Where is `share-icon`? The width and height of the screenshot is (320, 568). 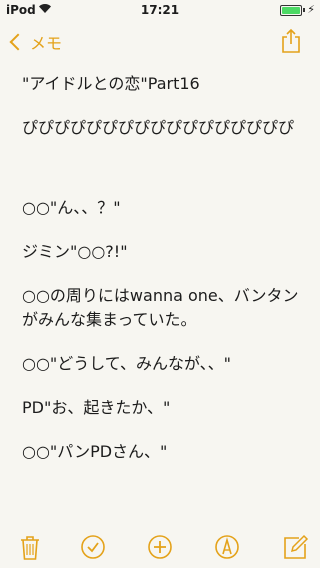
share-icon is located at coordinates (291, 40).